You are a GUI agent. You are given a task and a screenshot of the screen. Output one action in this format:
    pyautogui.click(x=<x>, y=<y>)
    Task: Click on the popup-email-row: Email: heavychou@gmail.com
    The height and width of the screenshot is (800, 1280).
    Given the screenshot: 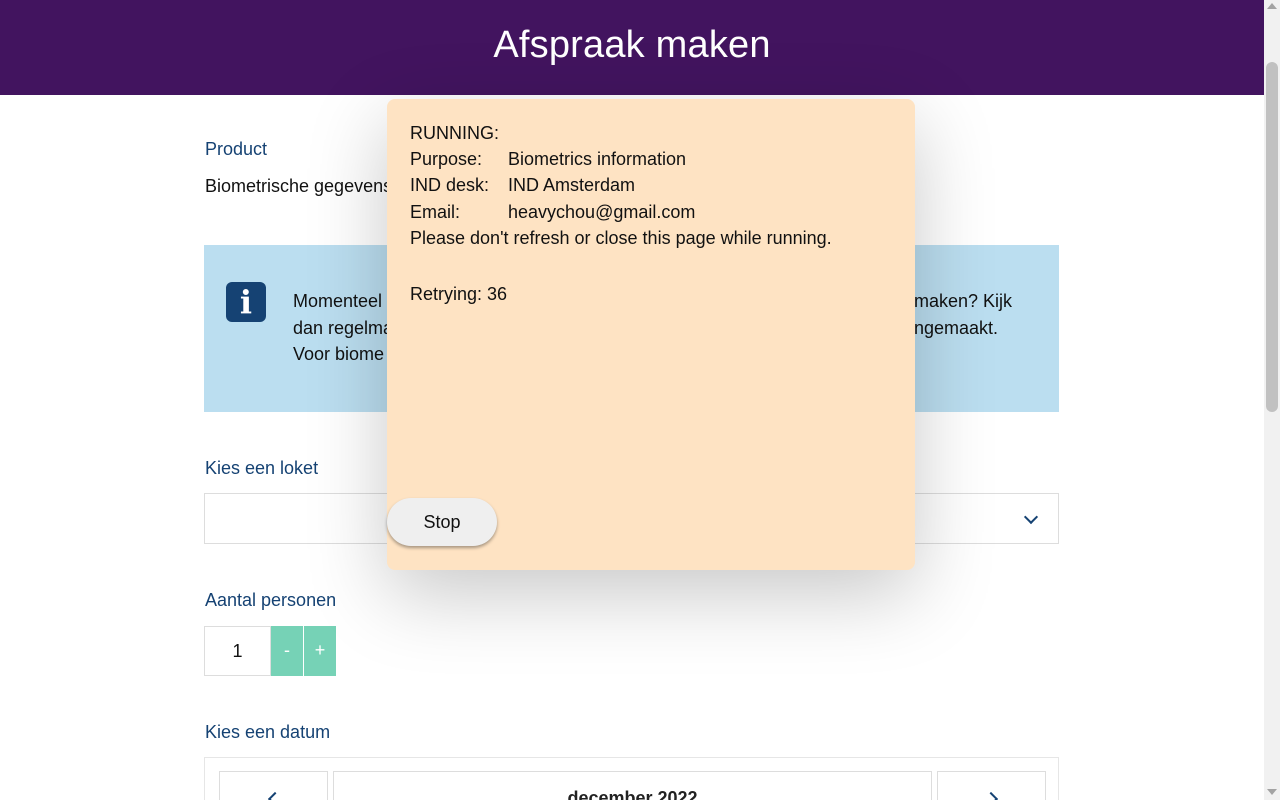 What is the action you would take?
    pyautogui.click(x=552, y=212)
    